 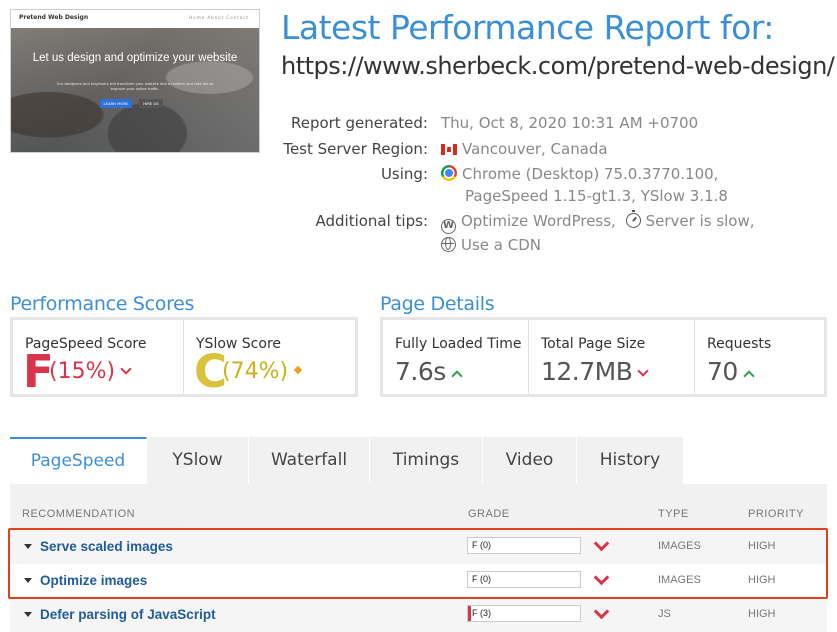 What do you see at coordinates (633, 219) in the screenshot?
I see `stopwatch-icon` at bounding box center [633, 219].